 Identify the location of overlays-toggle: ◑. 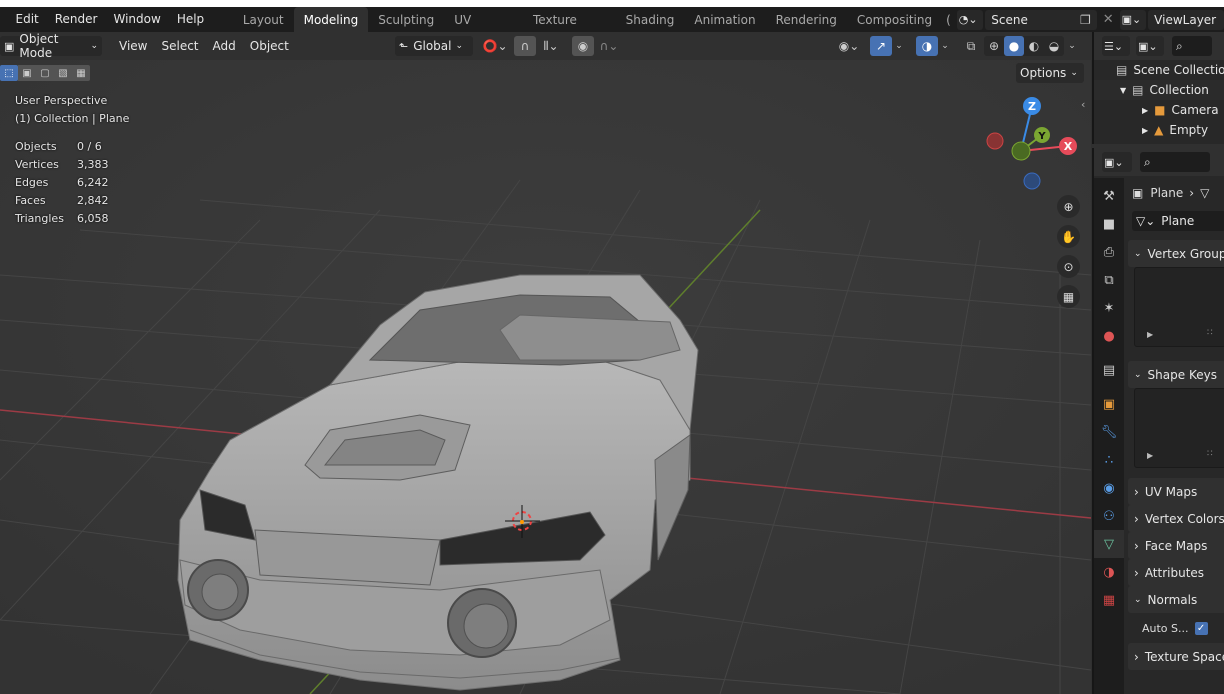
(927, 46).